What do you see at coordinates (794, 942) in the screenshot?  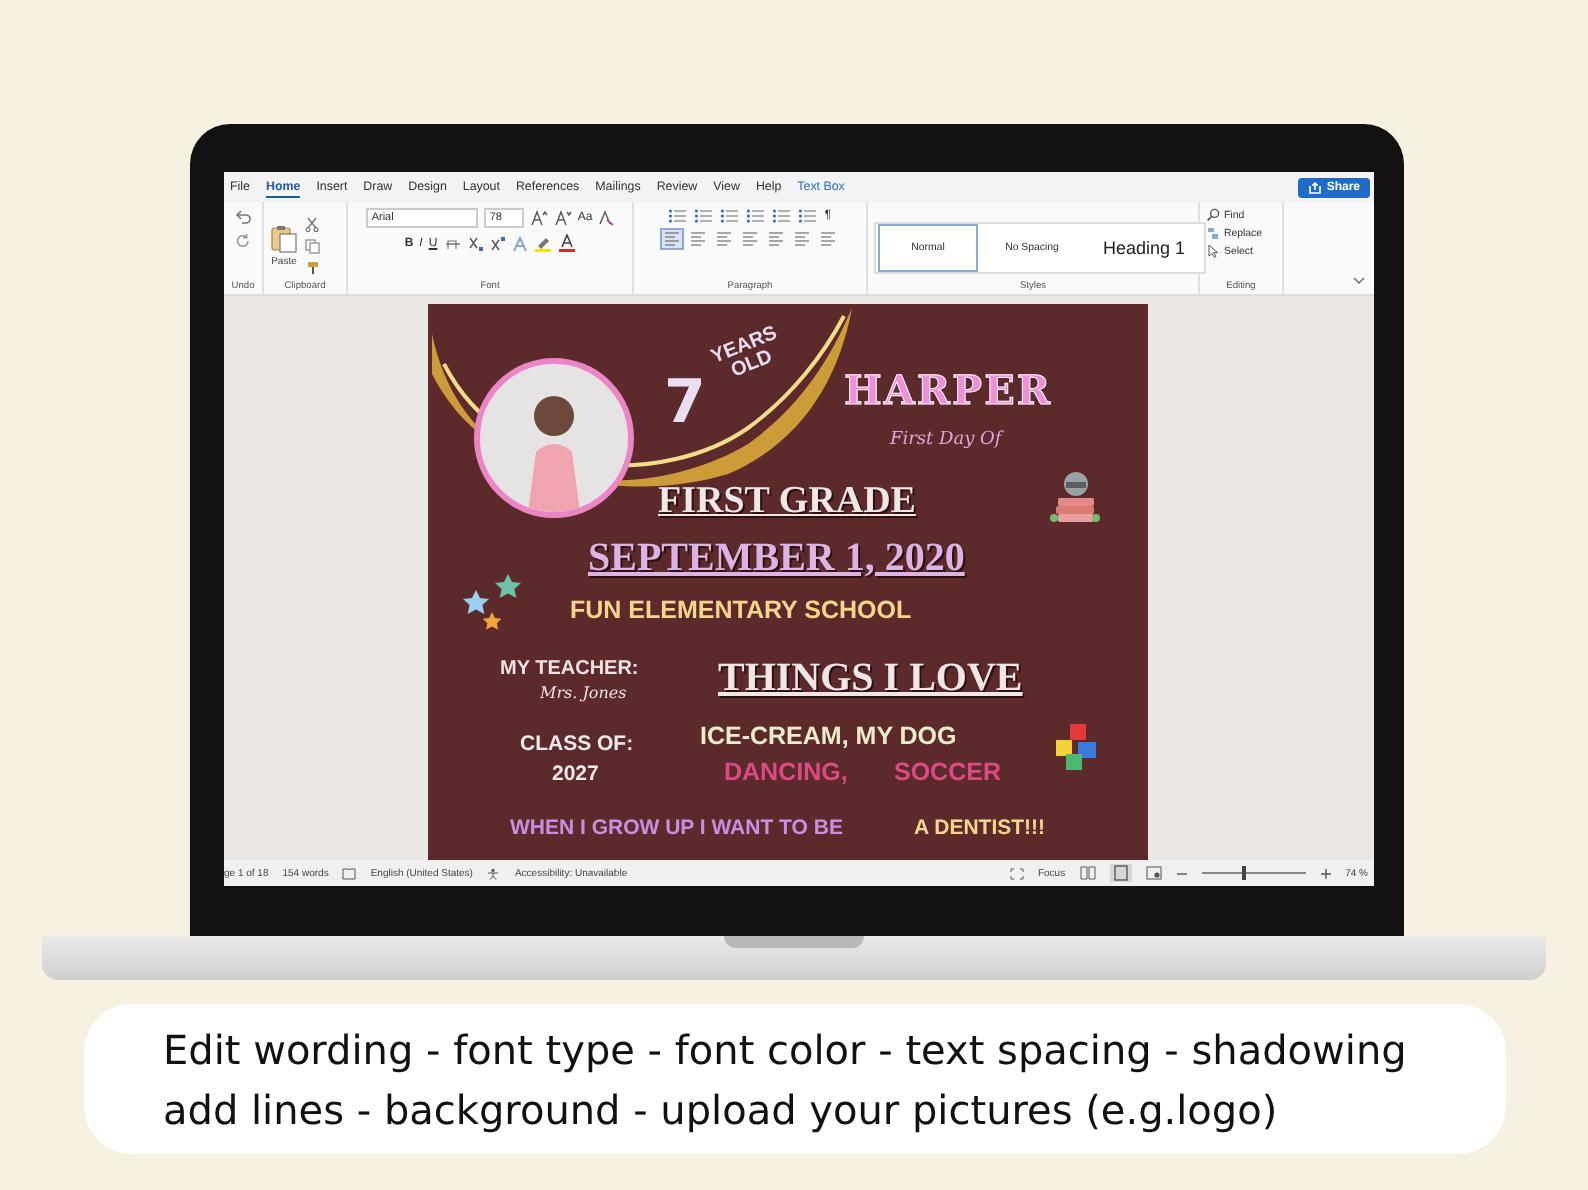 I see `laptop-notch` at bounding box center [794, 942].